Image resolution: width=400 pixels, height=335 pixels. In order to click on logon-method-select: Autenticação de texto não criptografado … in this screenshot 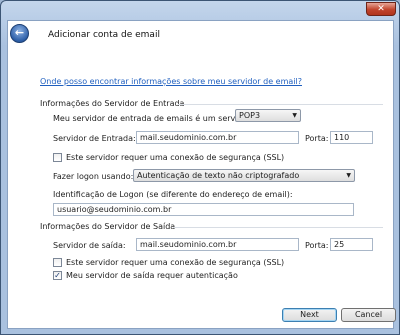, I will do `click(244, 175)`.